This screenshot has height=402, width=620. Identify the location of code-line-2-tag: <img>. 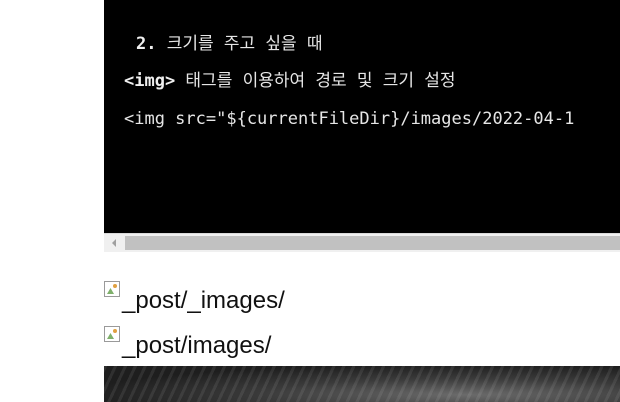
(150, 81).